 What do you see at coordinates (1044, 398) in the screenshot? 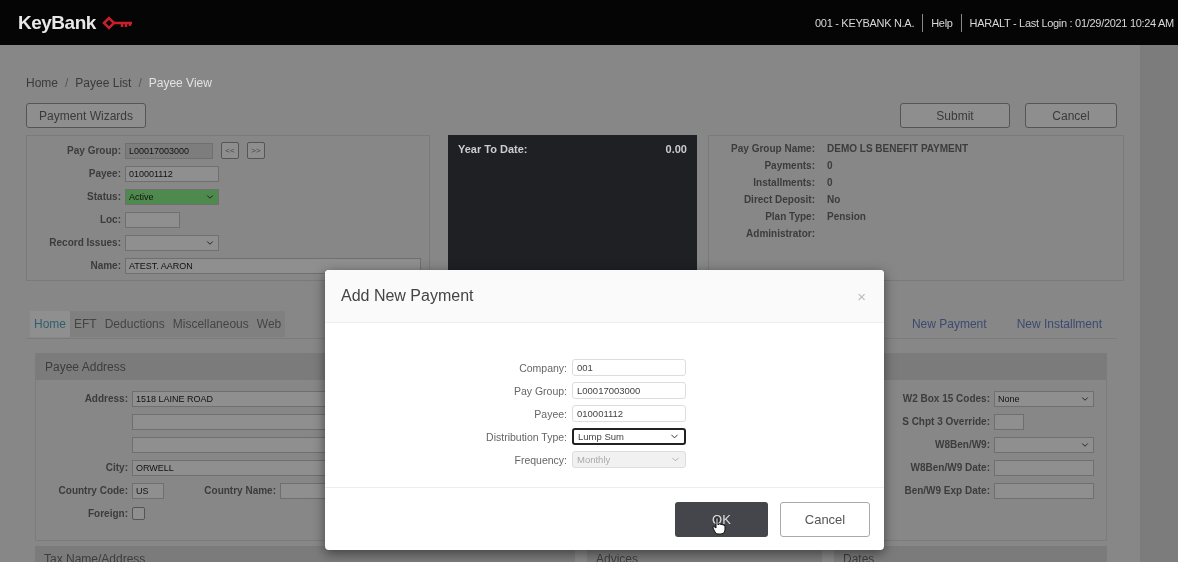
I see `select-field: None` at bounding box center [1044, 398].